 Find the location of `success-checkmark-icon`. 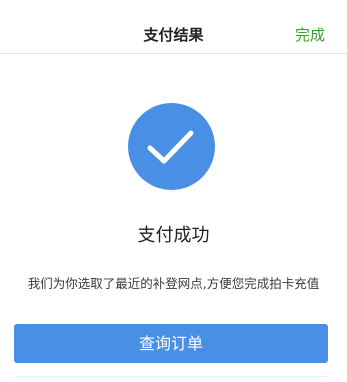

success-checkmark-icon is located at coordinates (171, 146).